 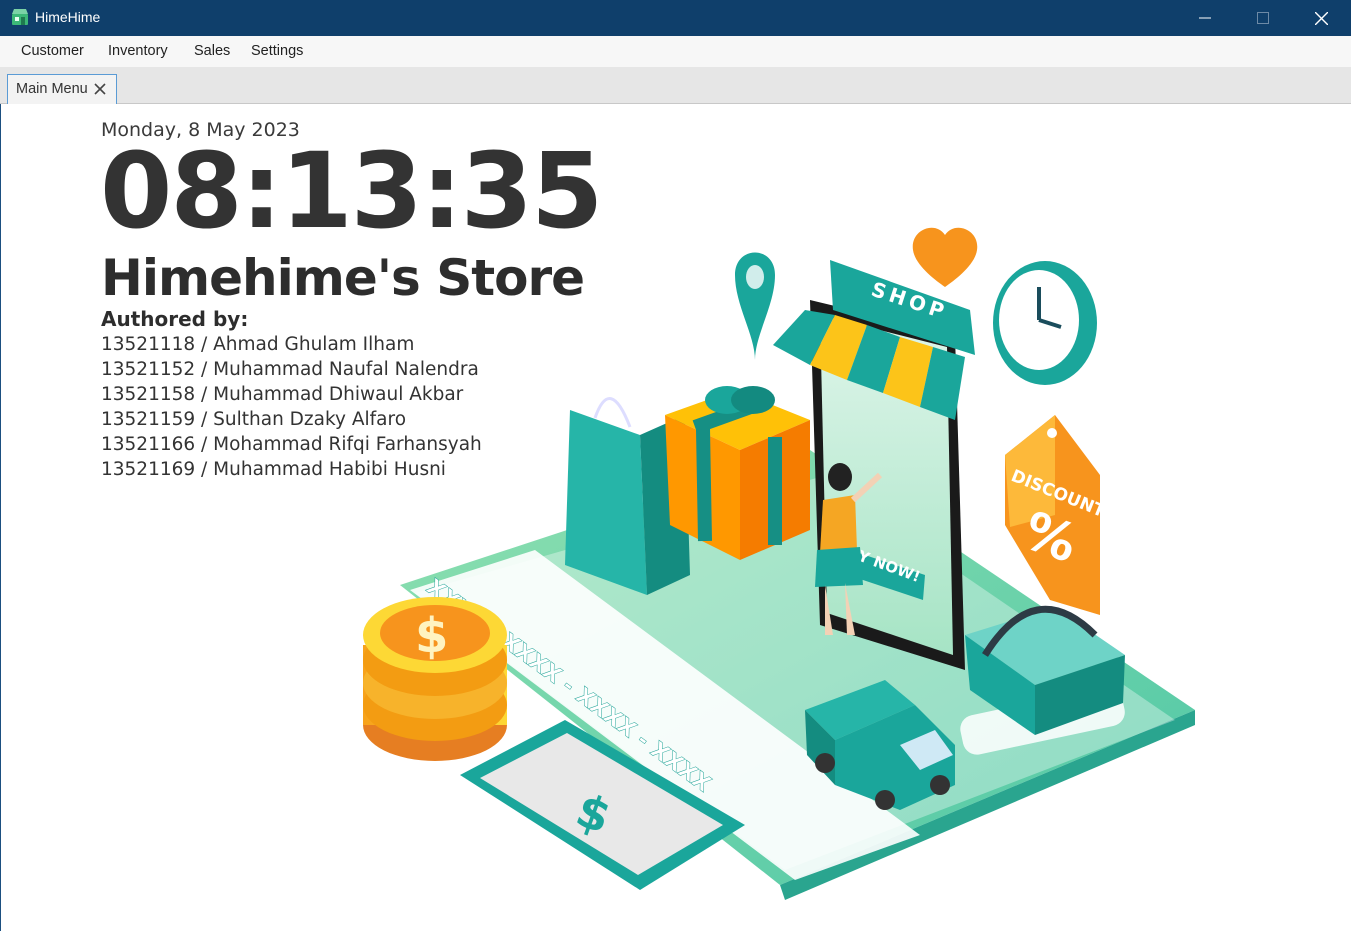 I want to click on tab-strip: Main Menu, so click(x=675, y=85).